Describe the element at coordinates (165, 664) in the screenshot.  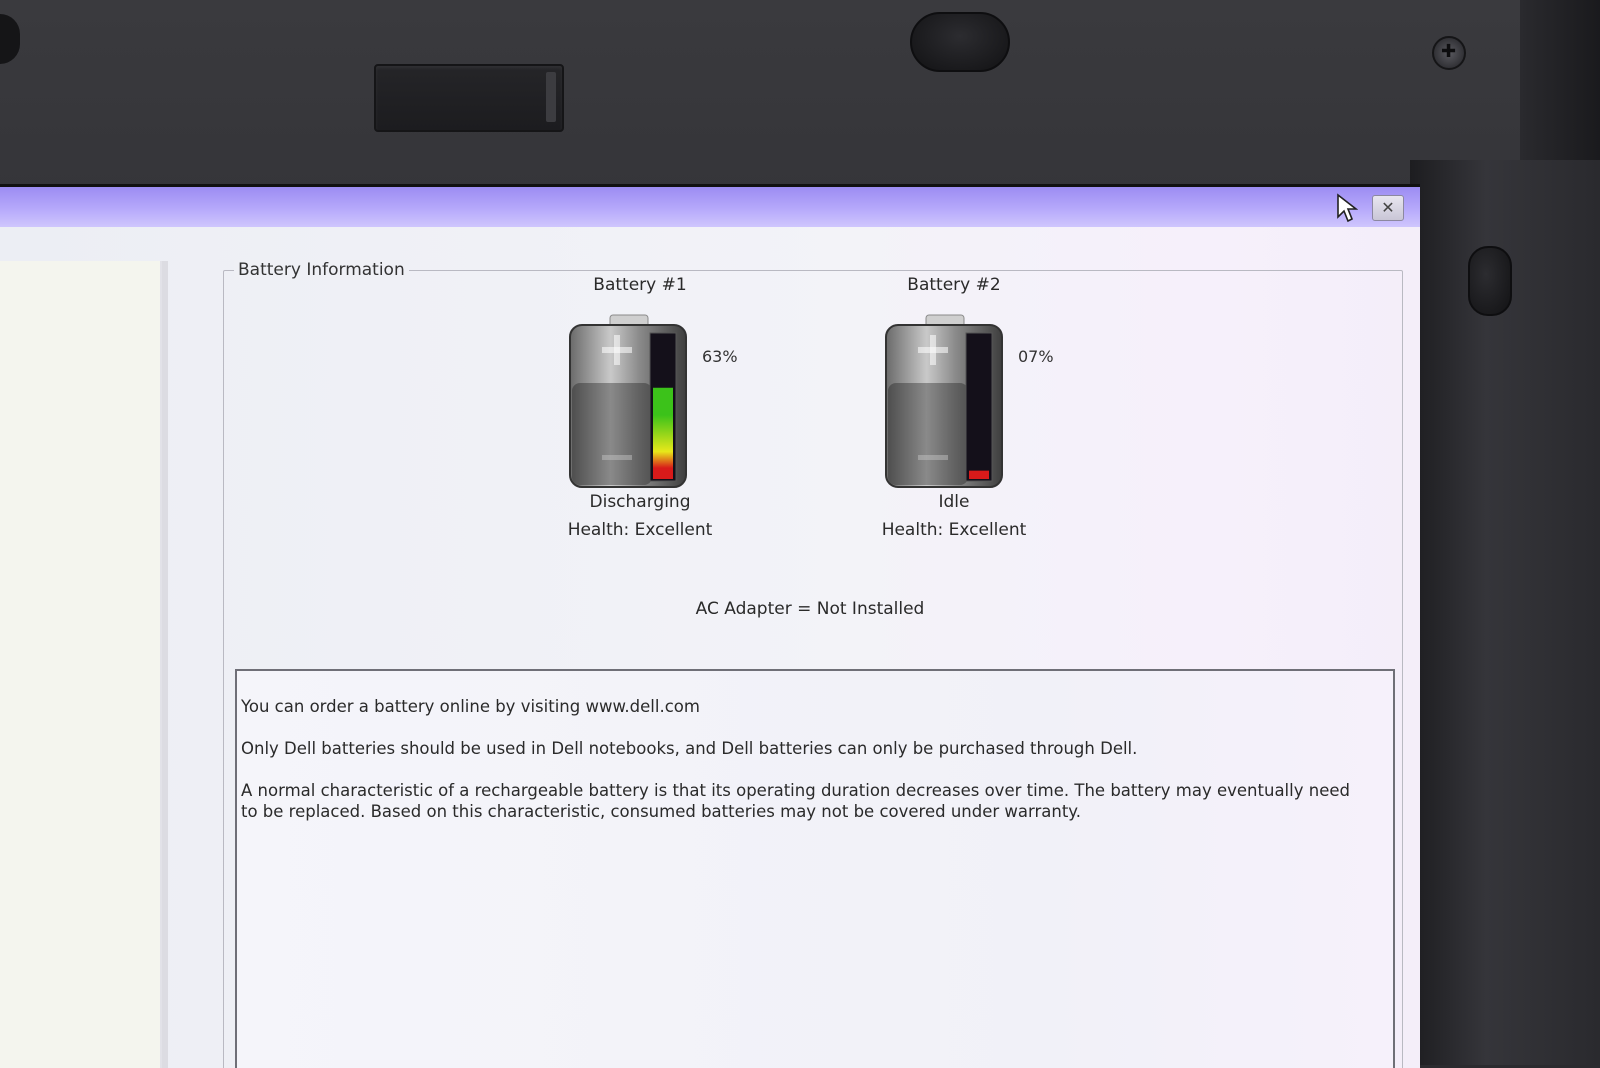
I see `panel-divider` at that location.